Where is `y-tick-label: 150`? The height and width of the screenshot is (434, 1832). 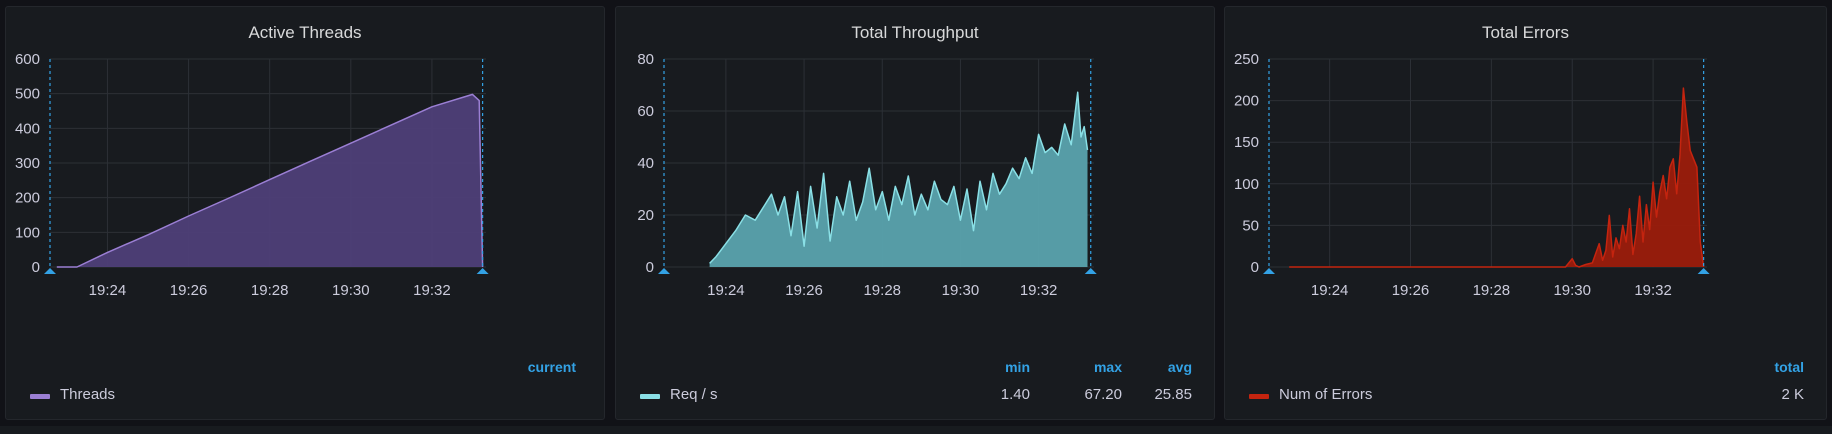 y-tick-label: 150 is located at coordinates (1246, 142).